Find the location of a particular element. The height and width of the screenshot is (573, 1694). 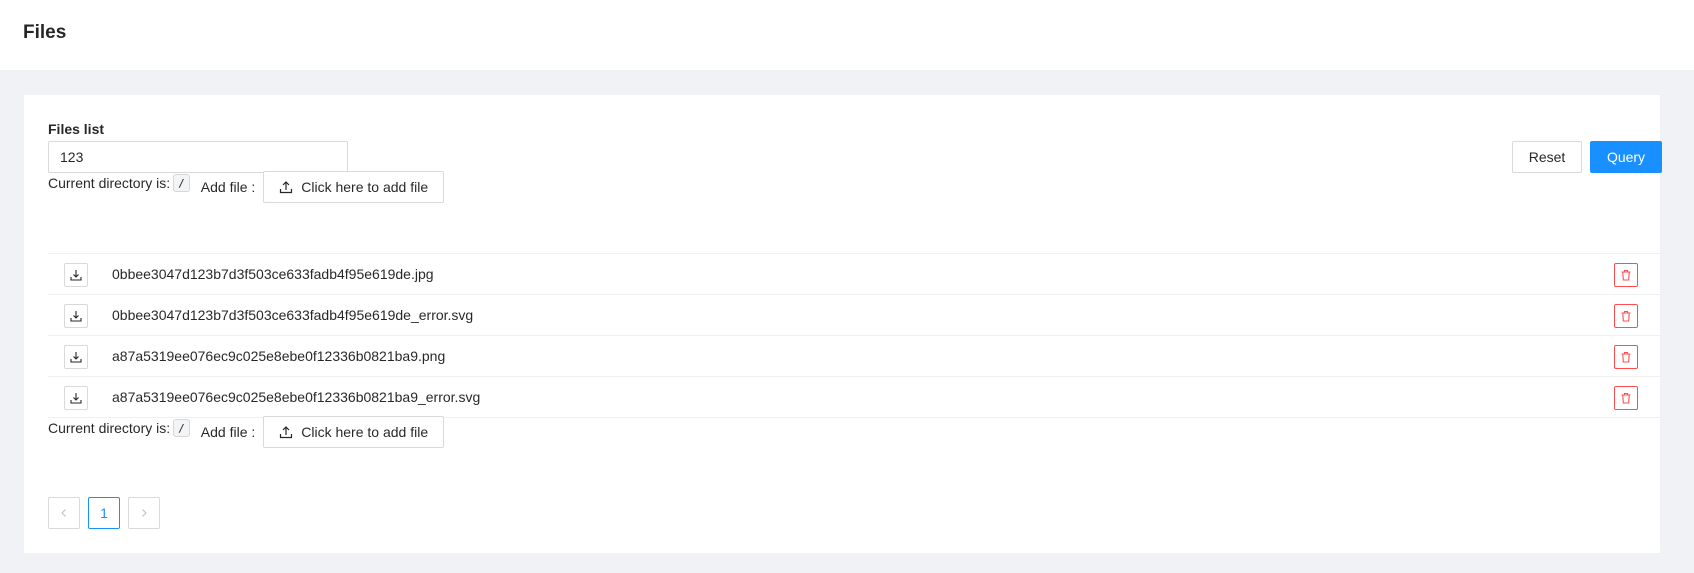

prev-page-button is located at coordinates (64, 513).